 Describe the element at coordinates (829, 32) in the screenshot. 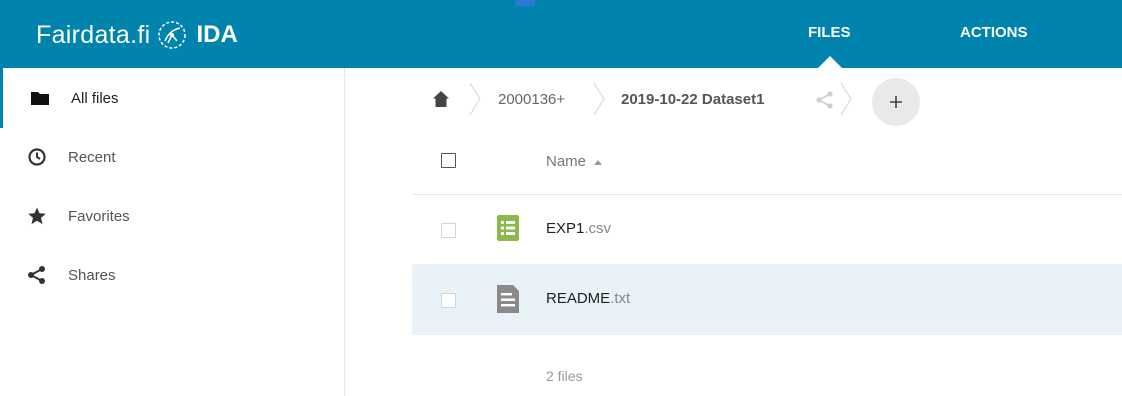

I see `tab-files: FILES` at that location.